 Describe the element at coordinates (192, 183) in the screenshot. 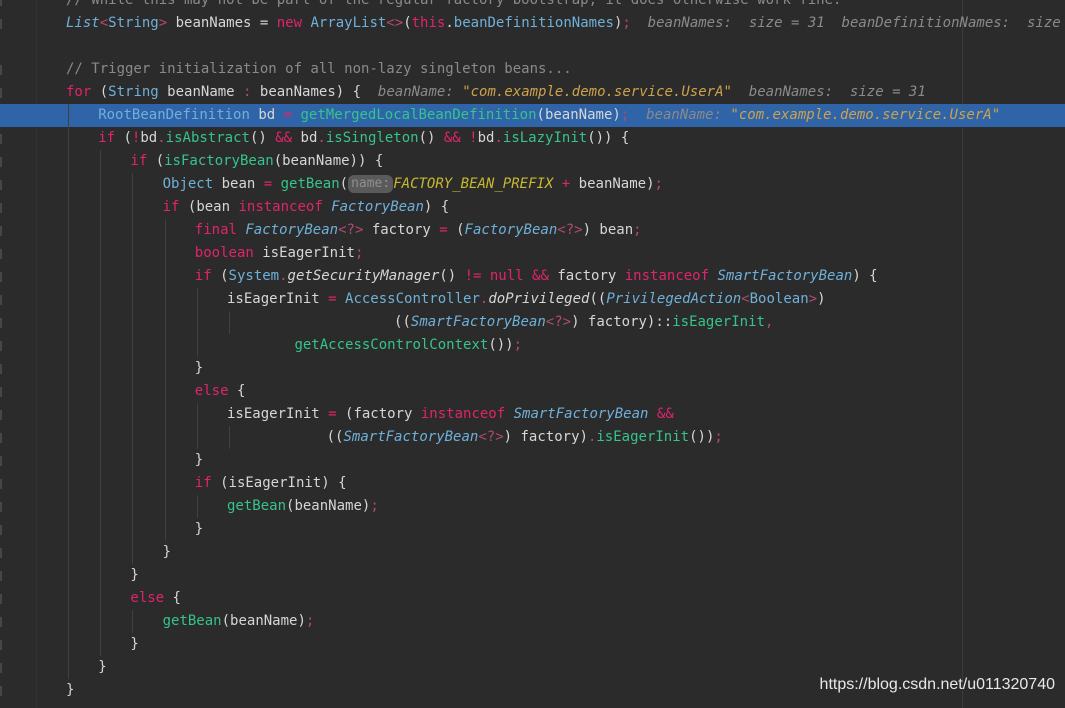

I see `code-token: Object` at that location.